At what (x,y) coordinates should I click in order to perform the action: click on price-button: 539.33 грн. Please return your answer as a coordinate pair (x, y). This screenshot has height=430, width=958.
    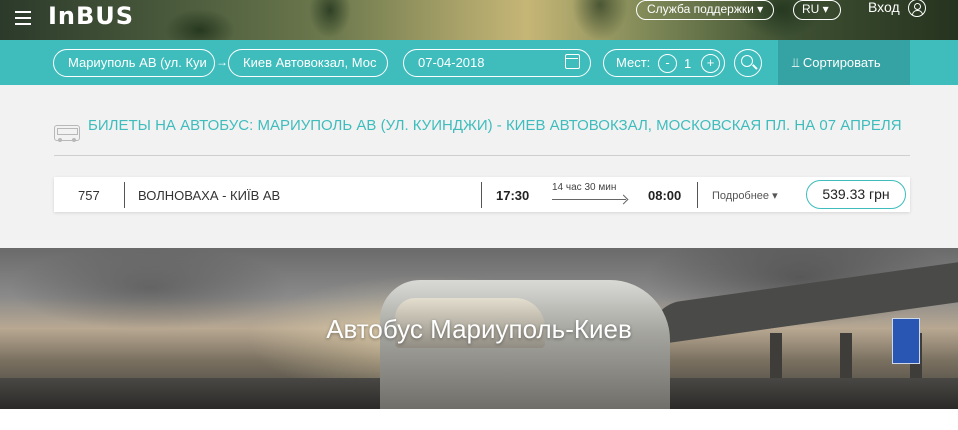
    Looking at the image, I should click on (856, 194).